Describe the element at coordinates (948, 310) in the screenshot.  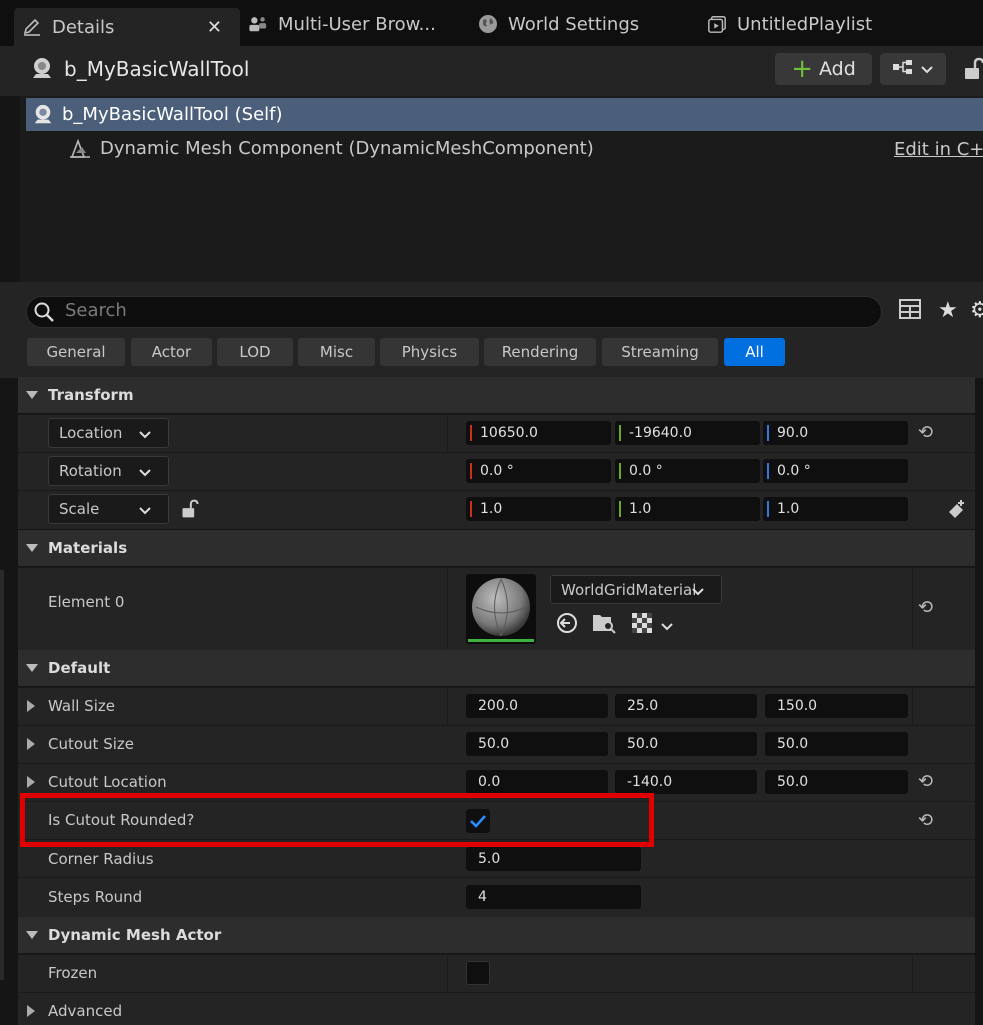
I see `star-icon: ★` at that location.